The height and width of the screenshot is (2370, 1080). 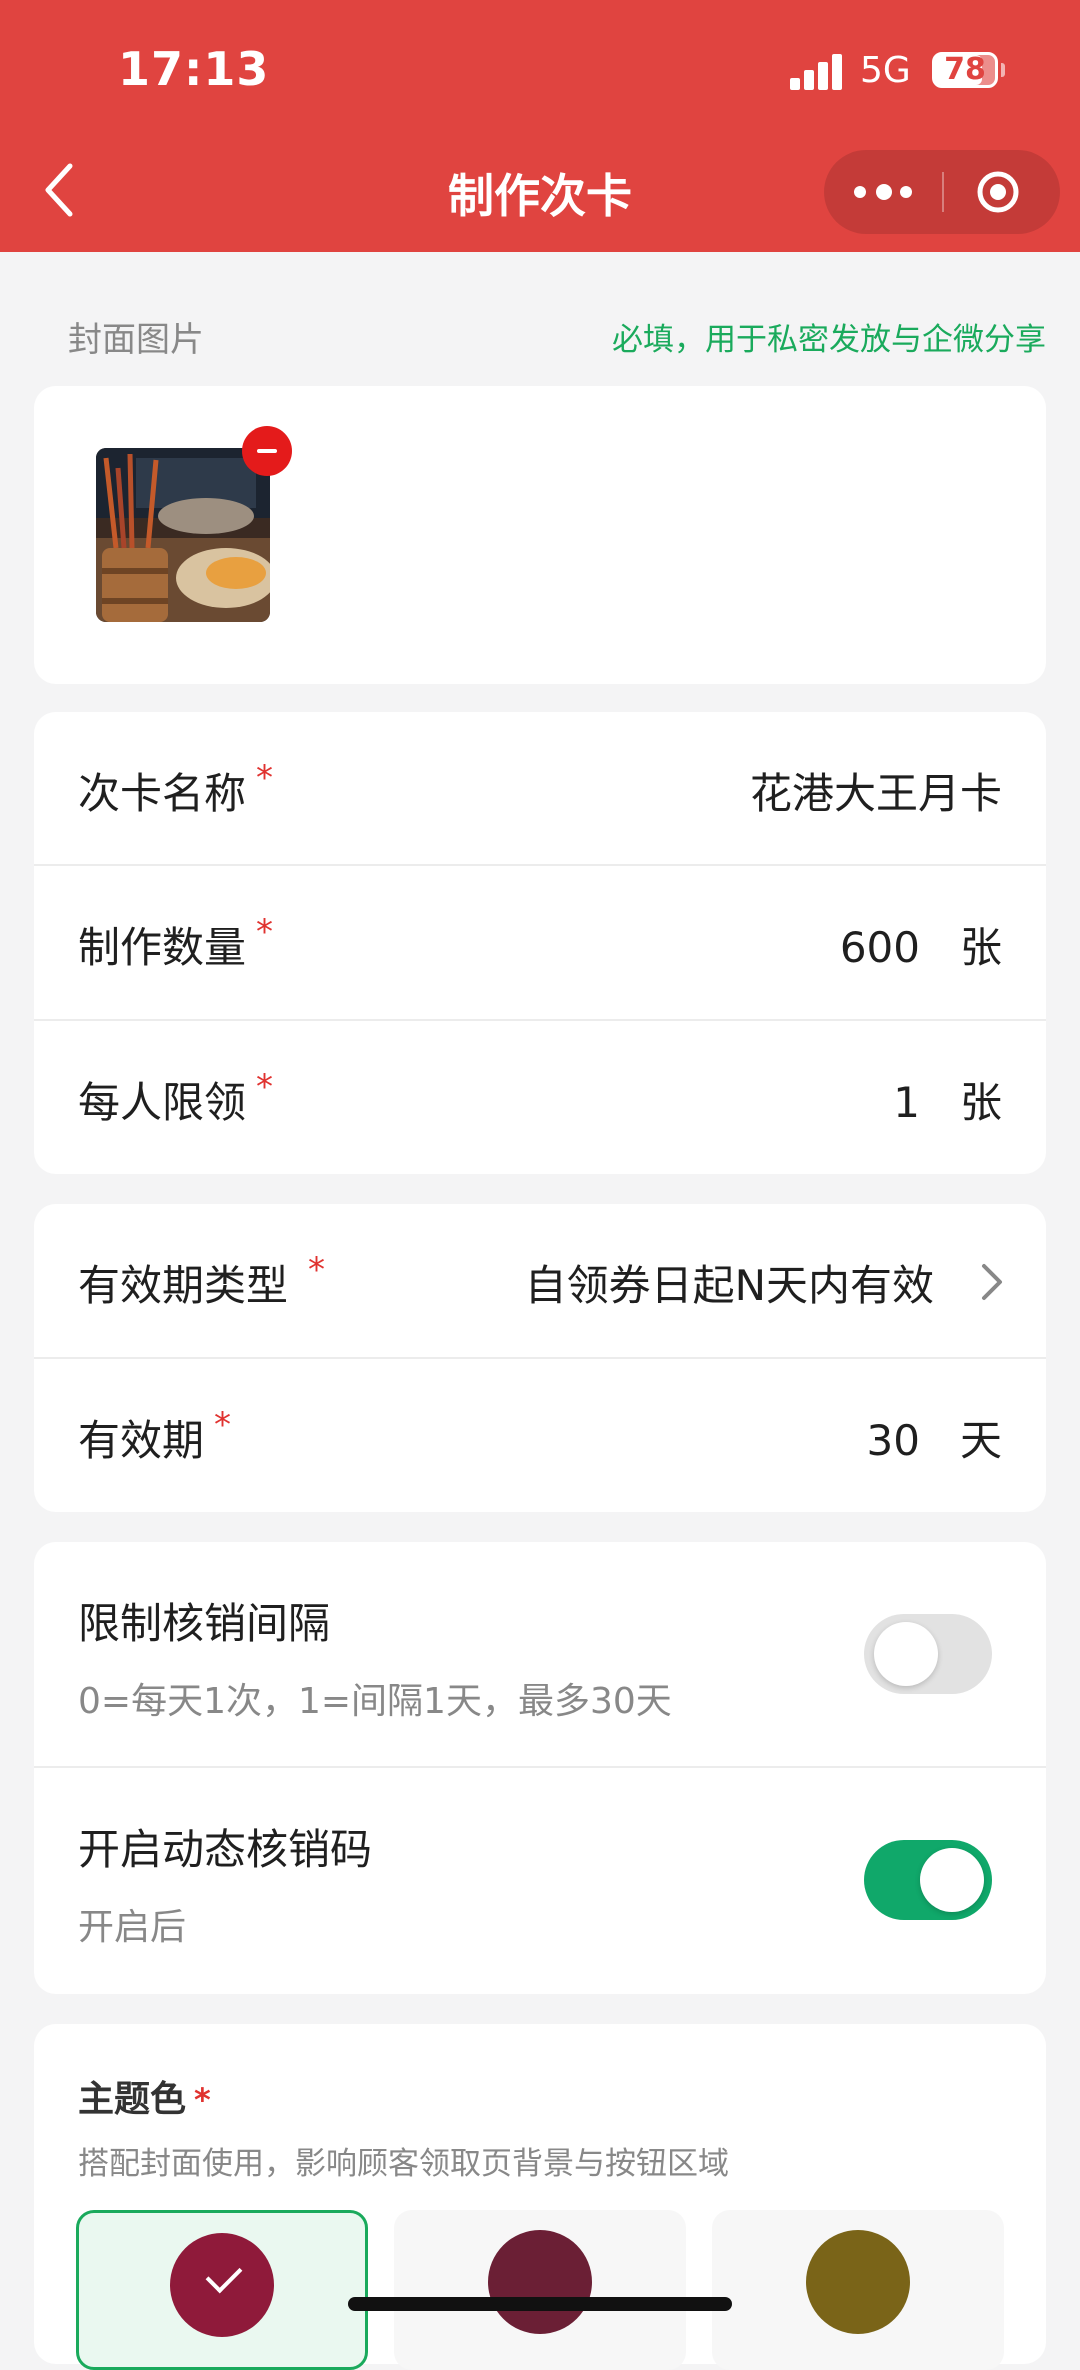 What do you see at coordinates (540, 535) in the screenshot?
I see `cover-card` at bounding box center [540, 535].